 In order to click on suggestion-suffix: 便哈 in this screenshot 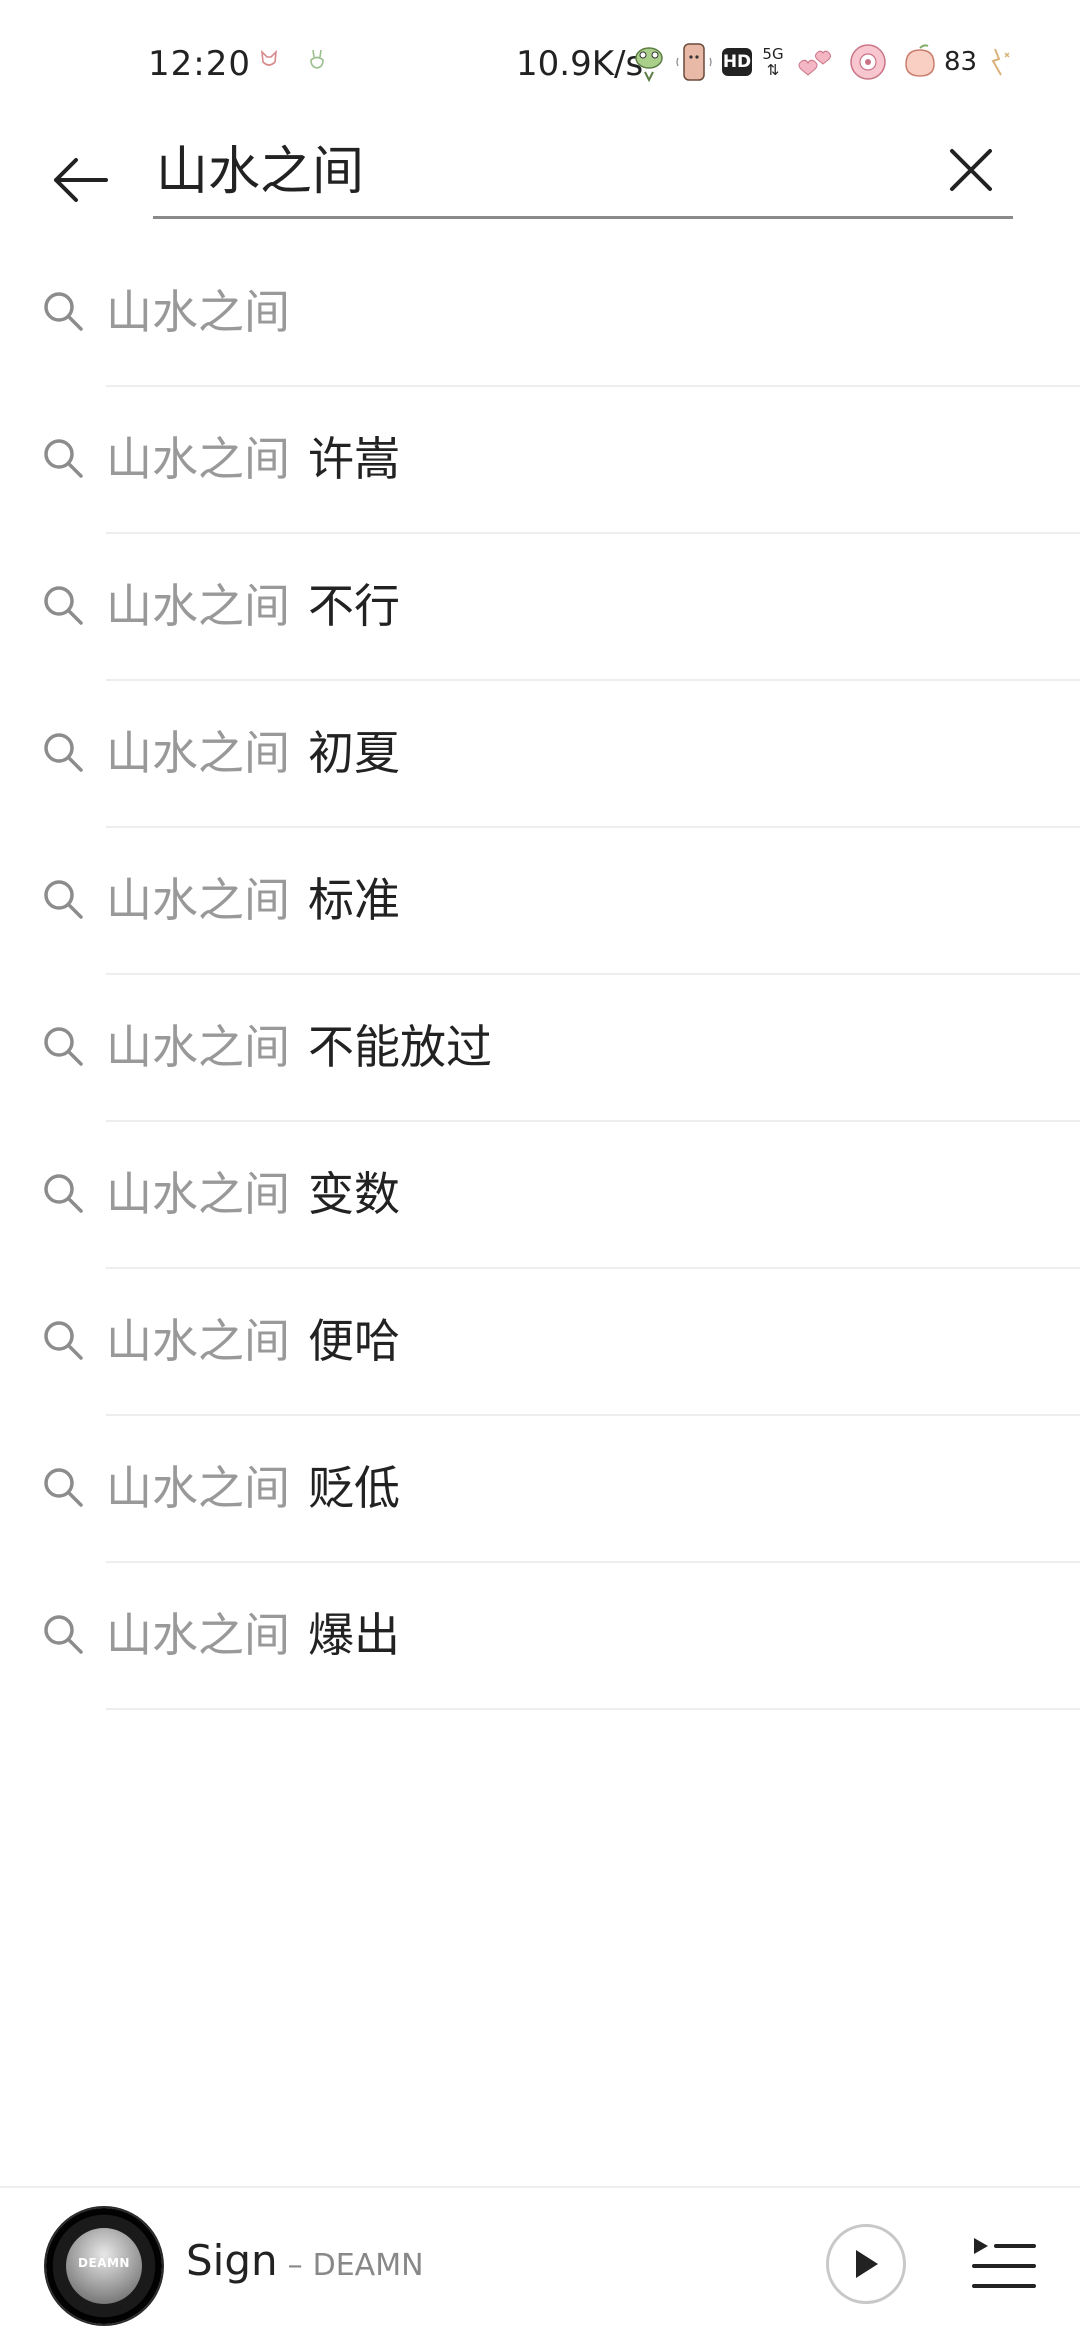, I will do `click(354, 1341)`.